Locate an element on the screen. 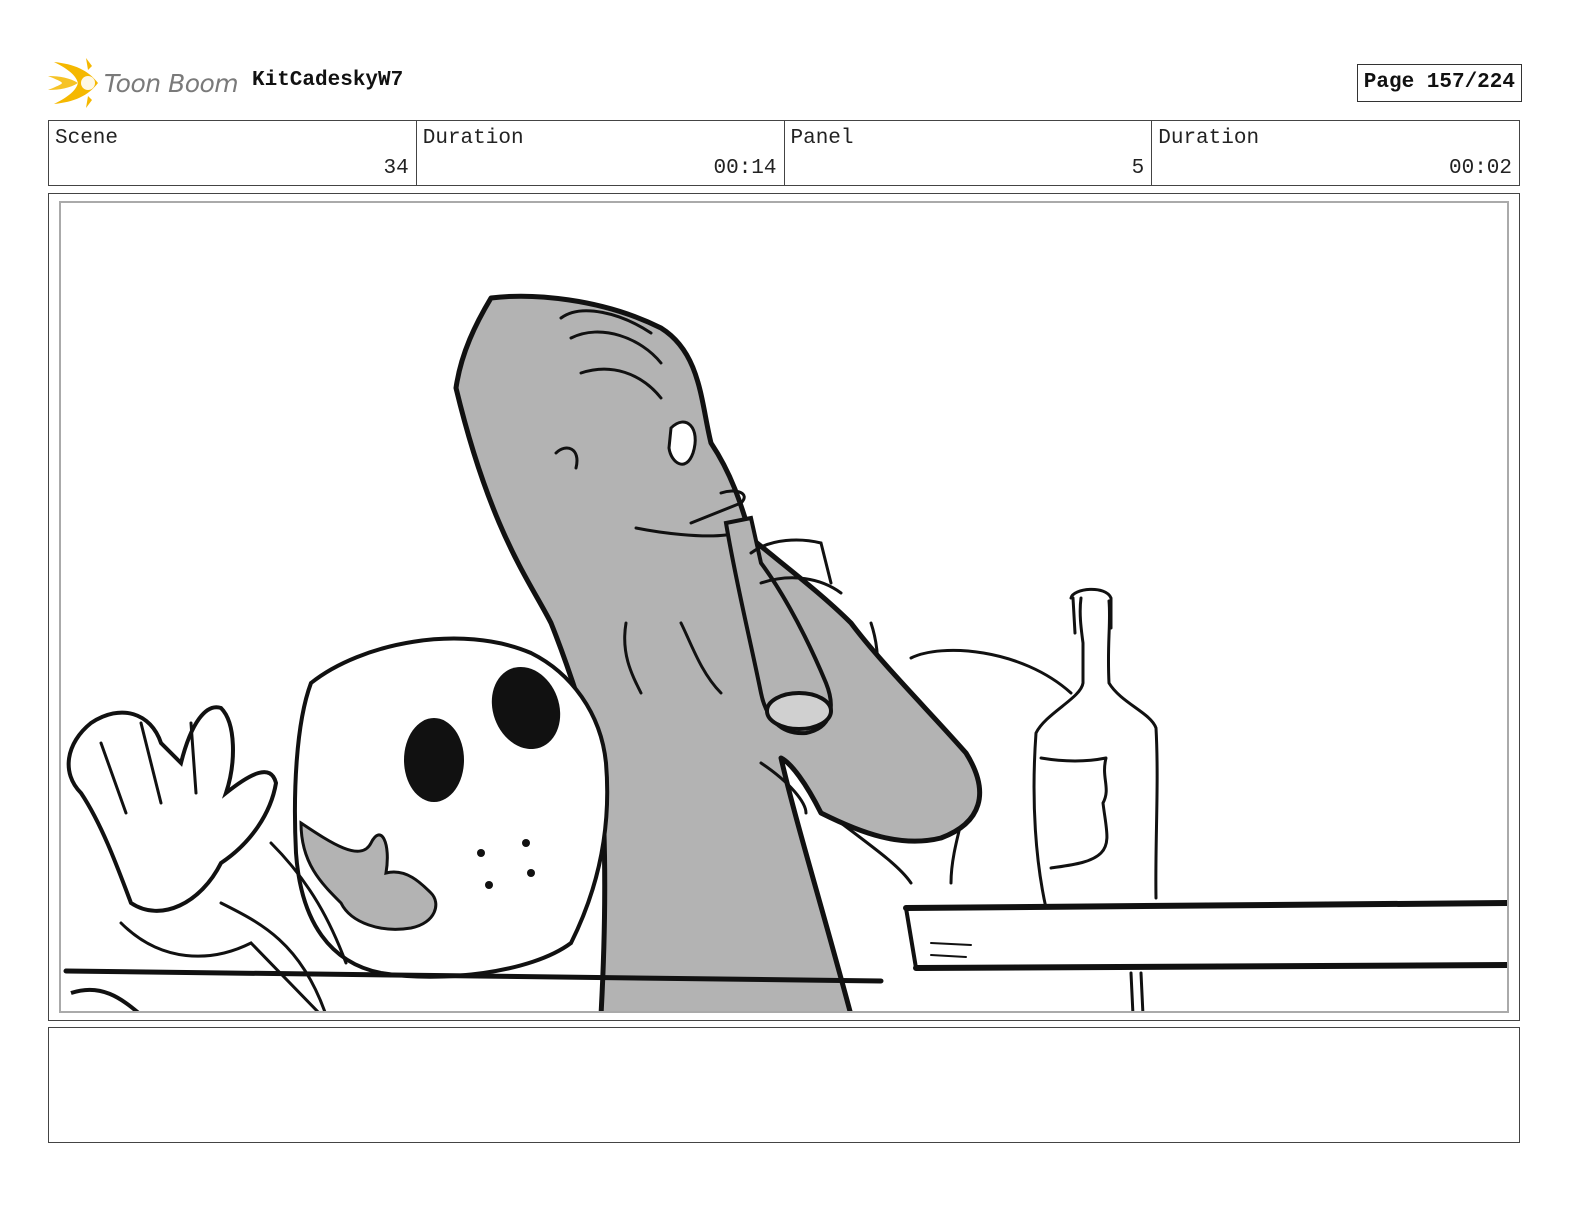 This screenshot has width=1582, height=1225. scene-duration-value: 00:14 is located at coordinates (745, 168).